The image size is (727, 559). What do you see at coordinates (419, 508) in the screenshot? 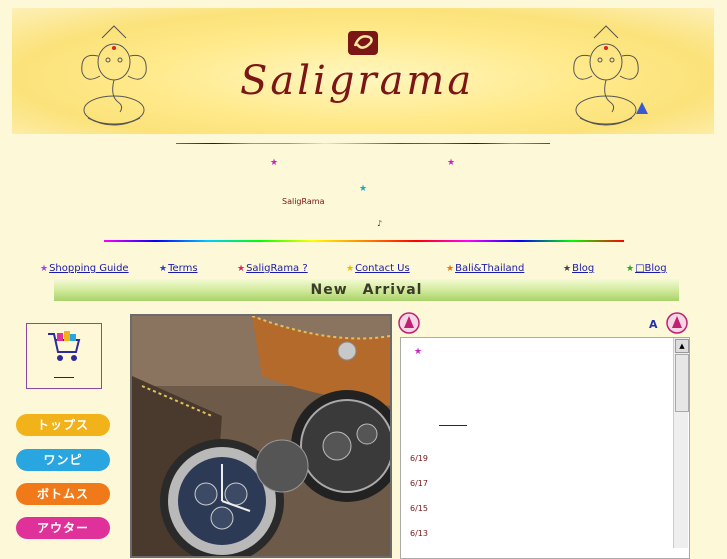
I see `news-date: 6/15` at bounding box center [419, 508].